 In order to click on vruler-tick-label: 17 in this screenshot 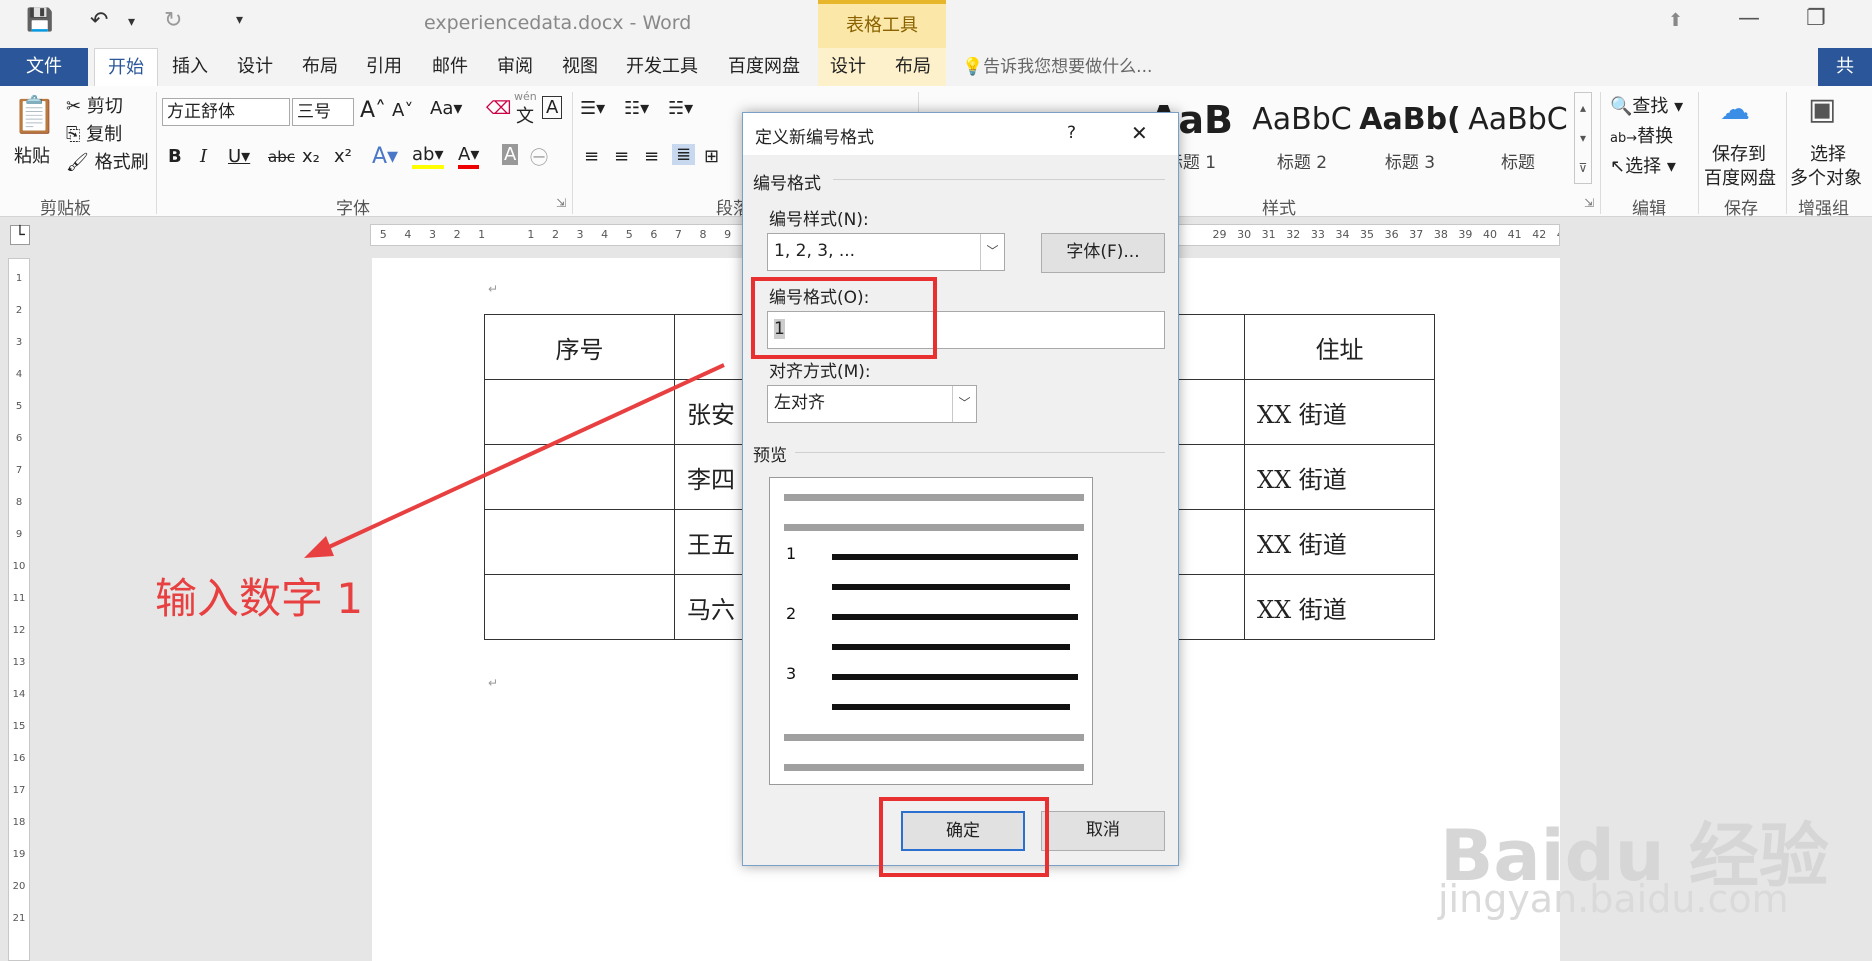, I will do `click(19, 790)`.